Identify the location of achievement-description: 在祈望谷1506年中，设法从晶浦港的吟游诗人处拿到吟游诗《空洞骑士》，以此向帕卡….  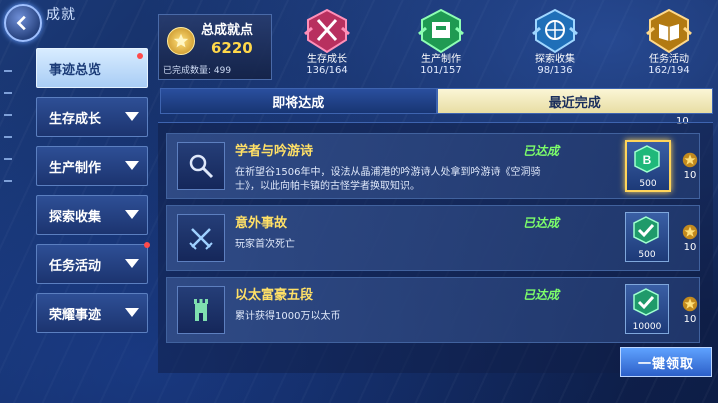
(388, 179).